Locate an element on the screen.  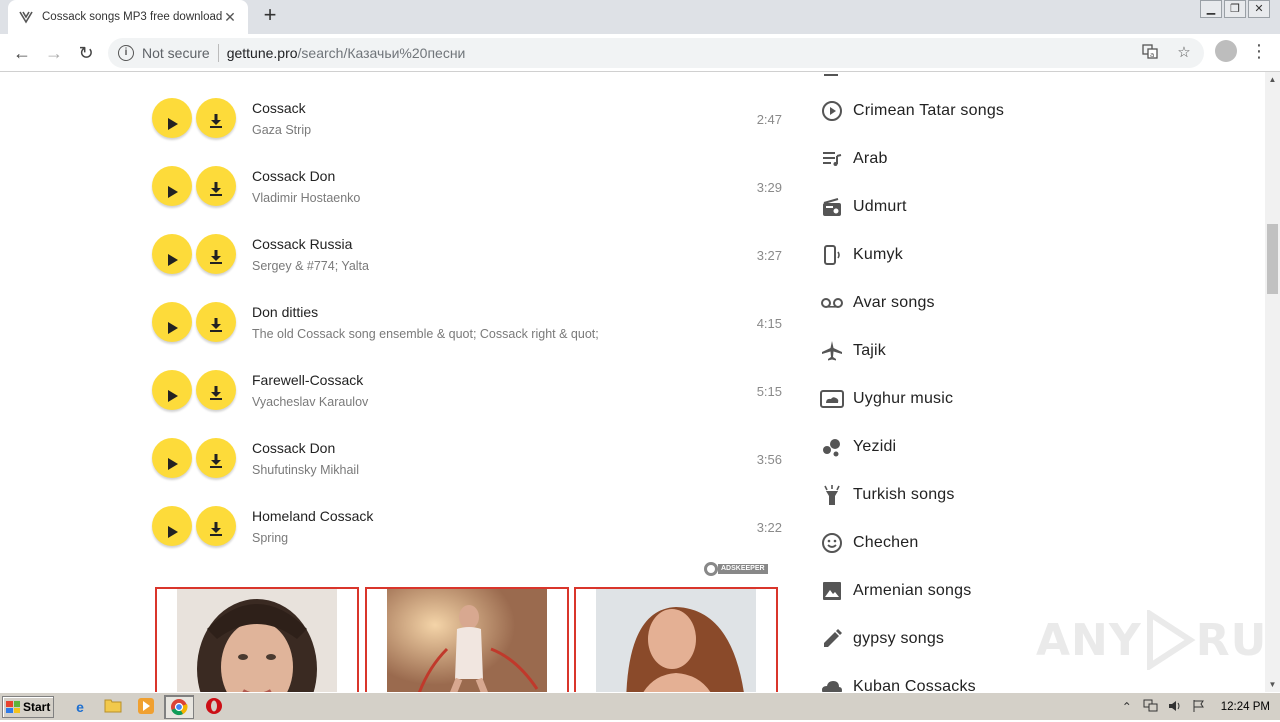
sidebar-item-label: Turkish songs is located at coordinates (904, 494).